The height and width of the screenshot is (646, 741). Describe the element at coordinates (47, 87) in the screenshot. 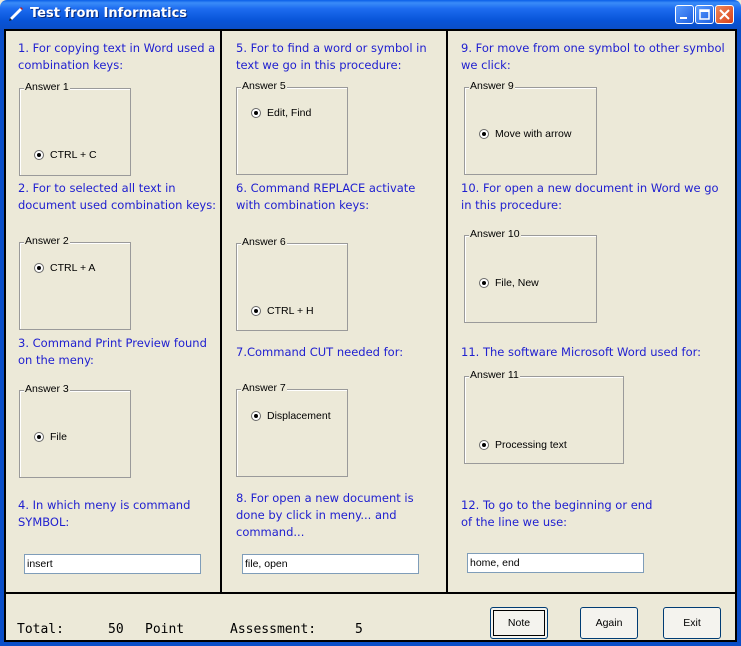

I see `group-label: Answer 1` at that location.